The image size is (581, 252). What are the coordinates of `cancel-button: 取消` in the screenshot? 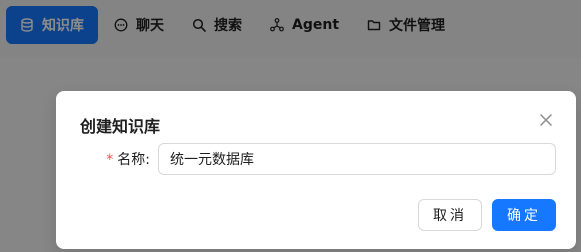 It's located at (450, 215).